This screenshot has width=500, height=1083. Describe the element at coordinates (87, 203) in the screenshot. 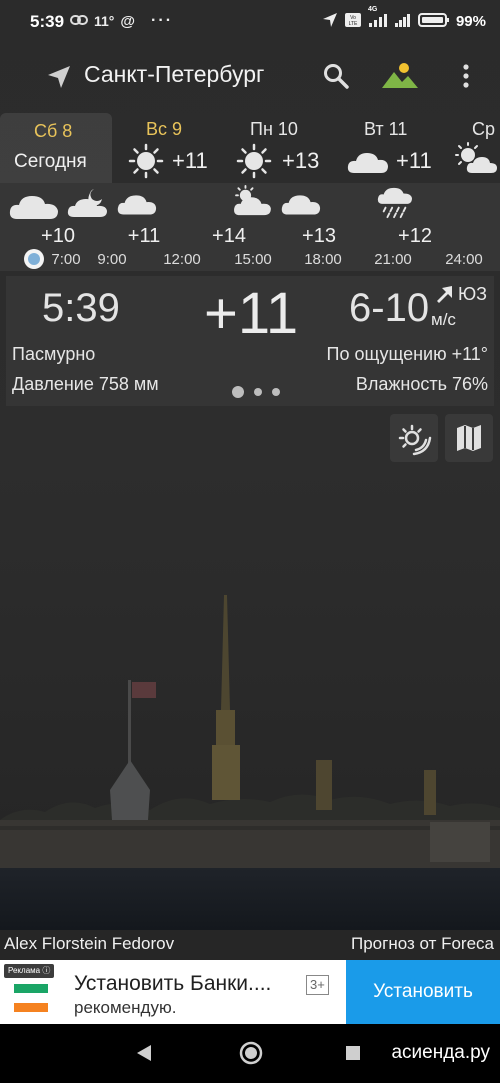

I see `partly-cloudy-night-icon` at that location.